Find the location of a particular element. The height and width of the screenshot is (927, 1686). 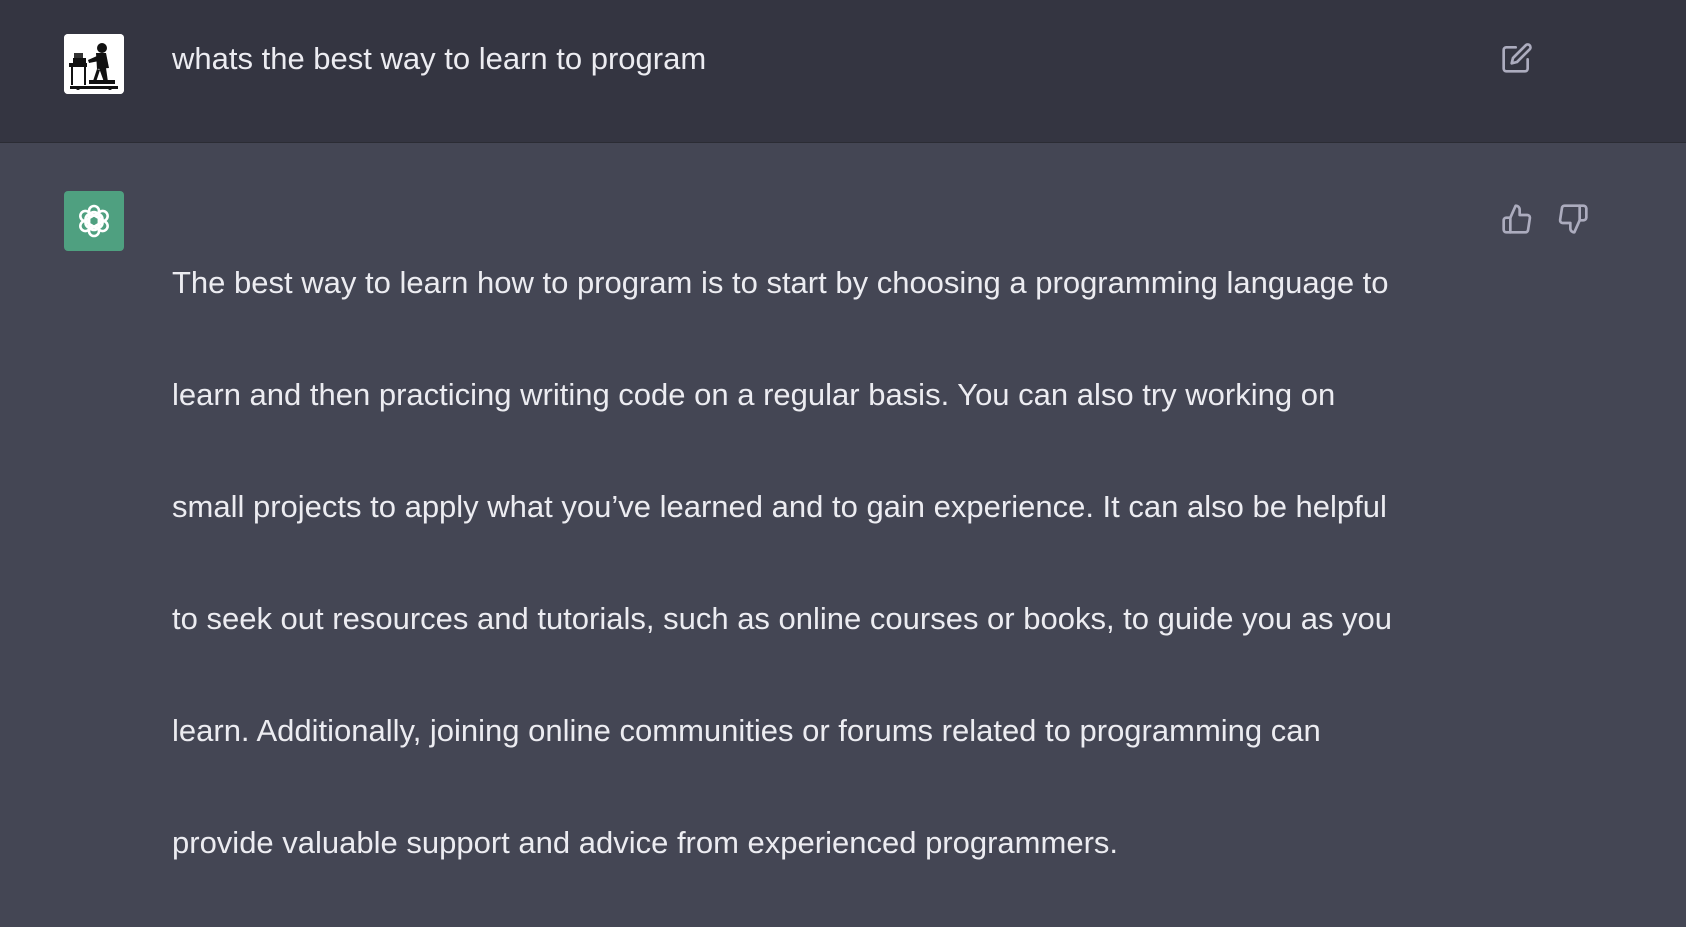

user-avatar-image is located at coordinates (94, 64).